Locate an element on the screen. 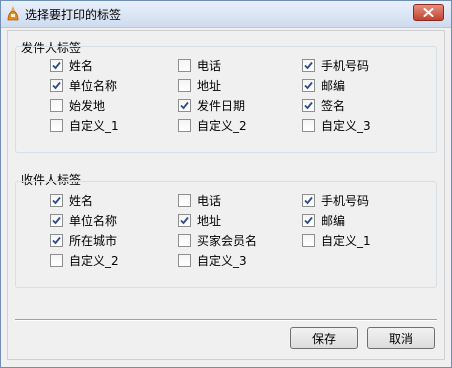 This screenshot has height=368, width=452. sender-option: 单位名称 is located at coordinates (83, 85).